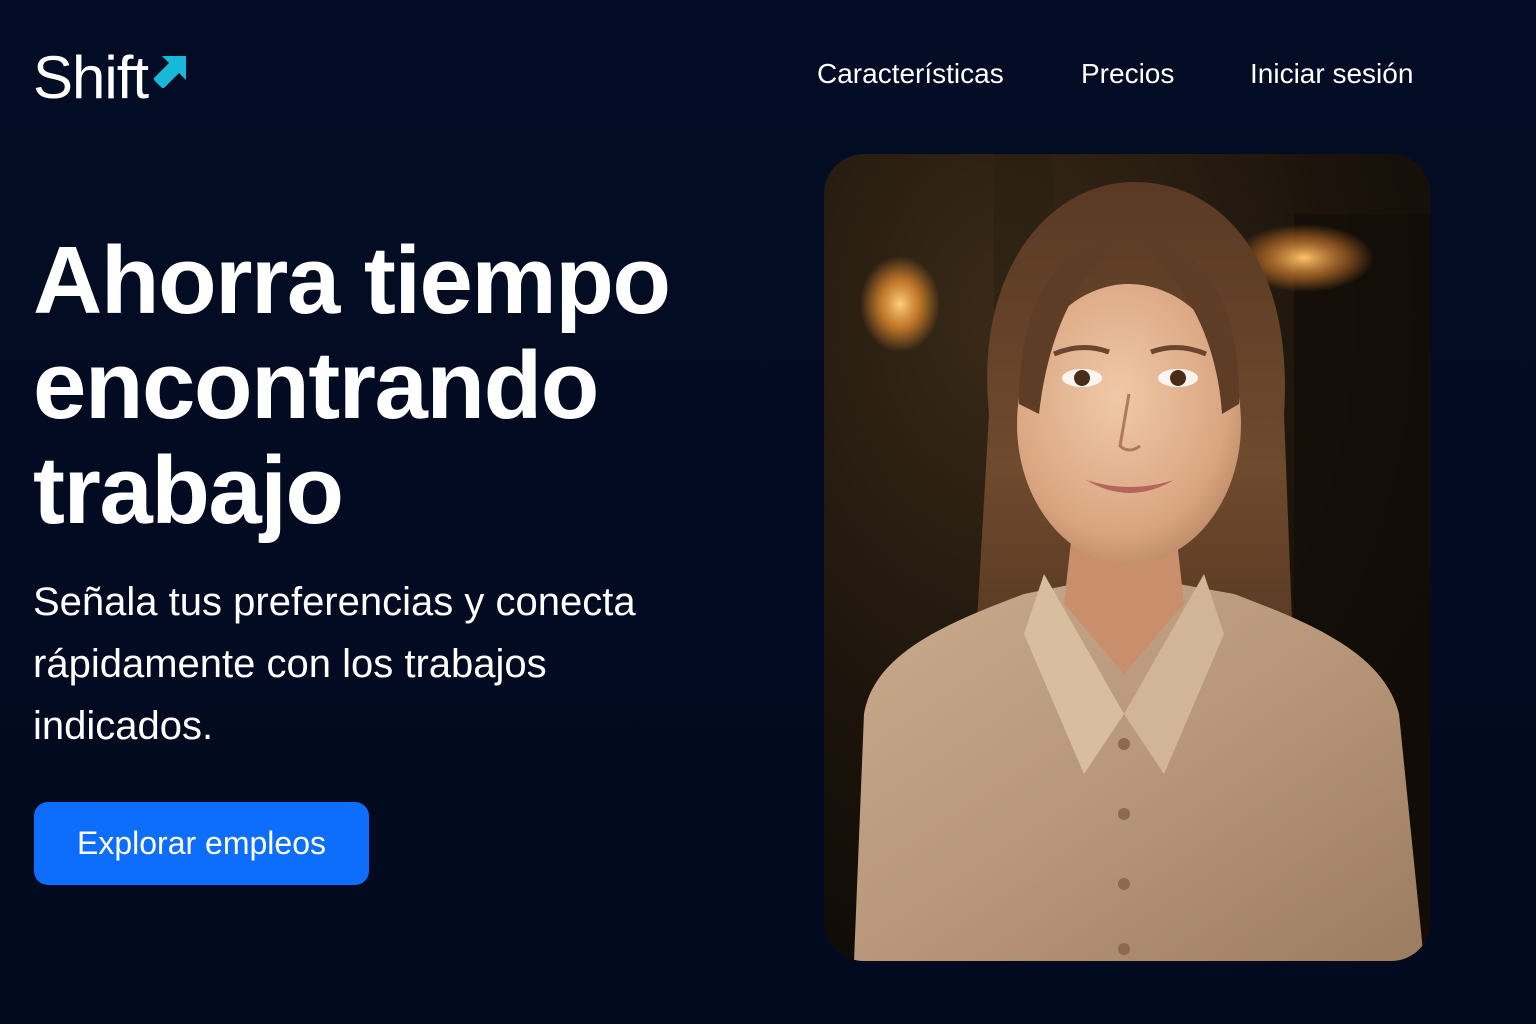  Describe the element at coordinates (123, 726) in the screenshot. I see `hero-subtitle-line: indicados.` at that location.